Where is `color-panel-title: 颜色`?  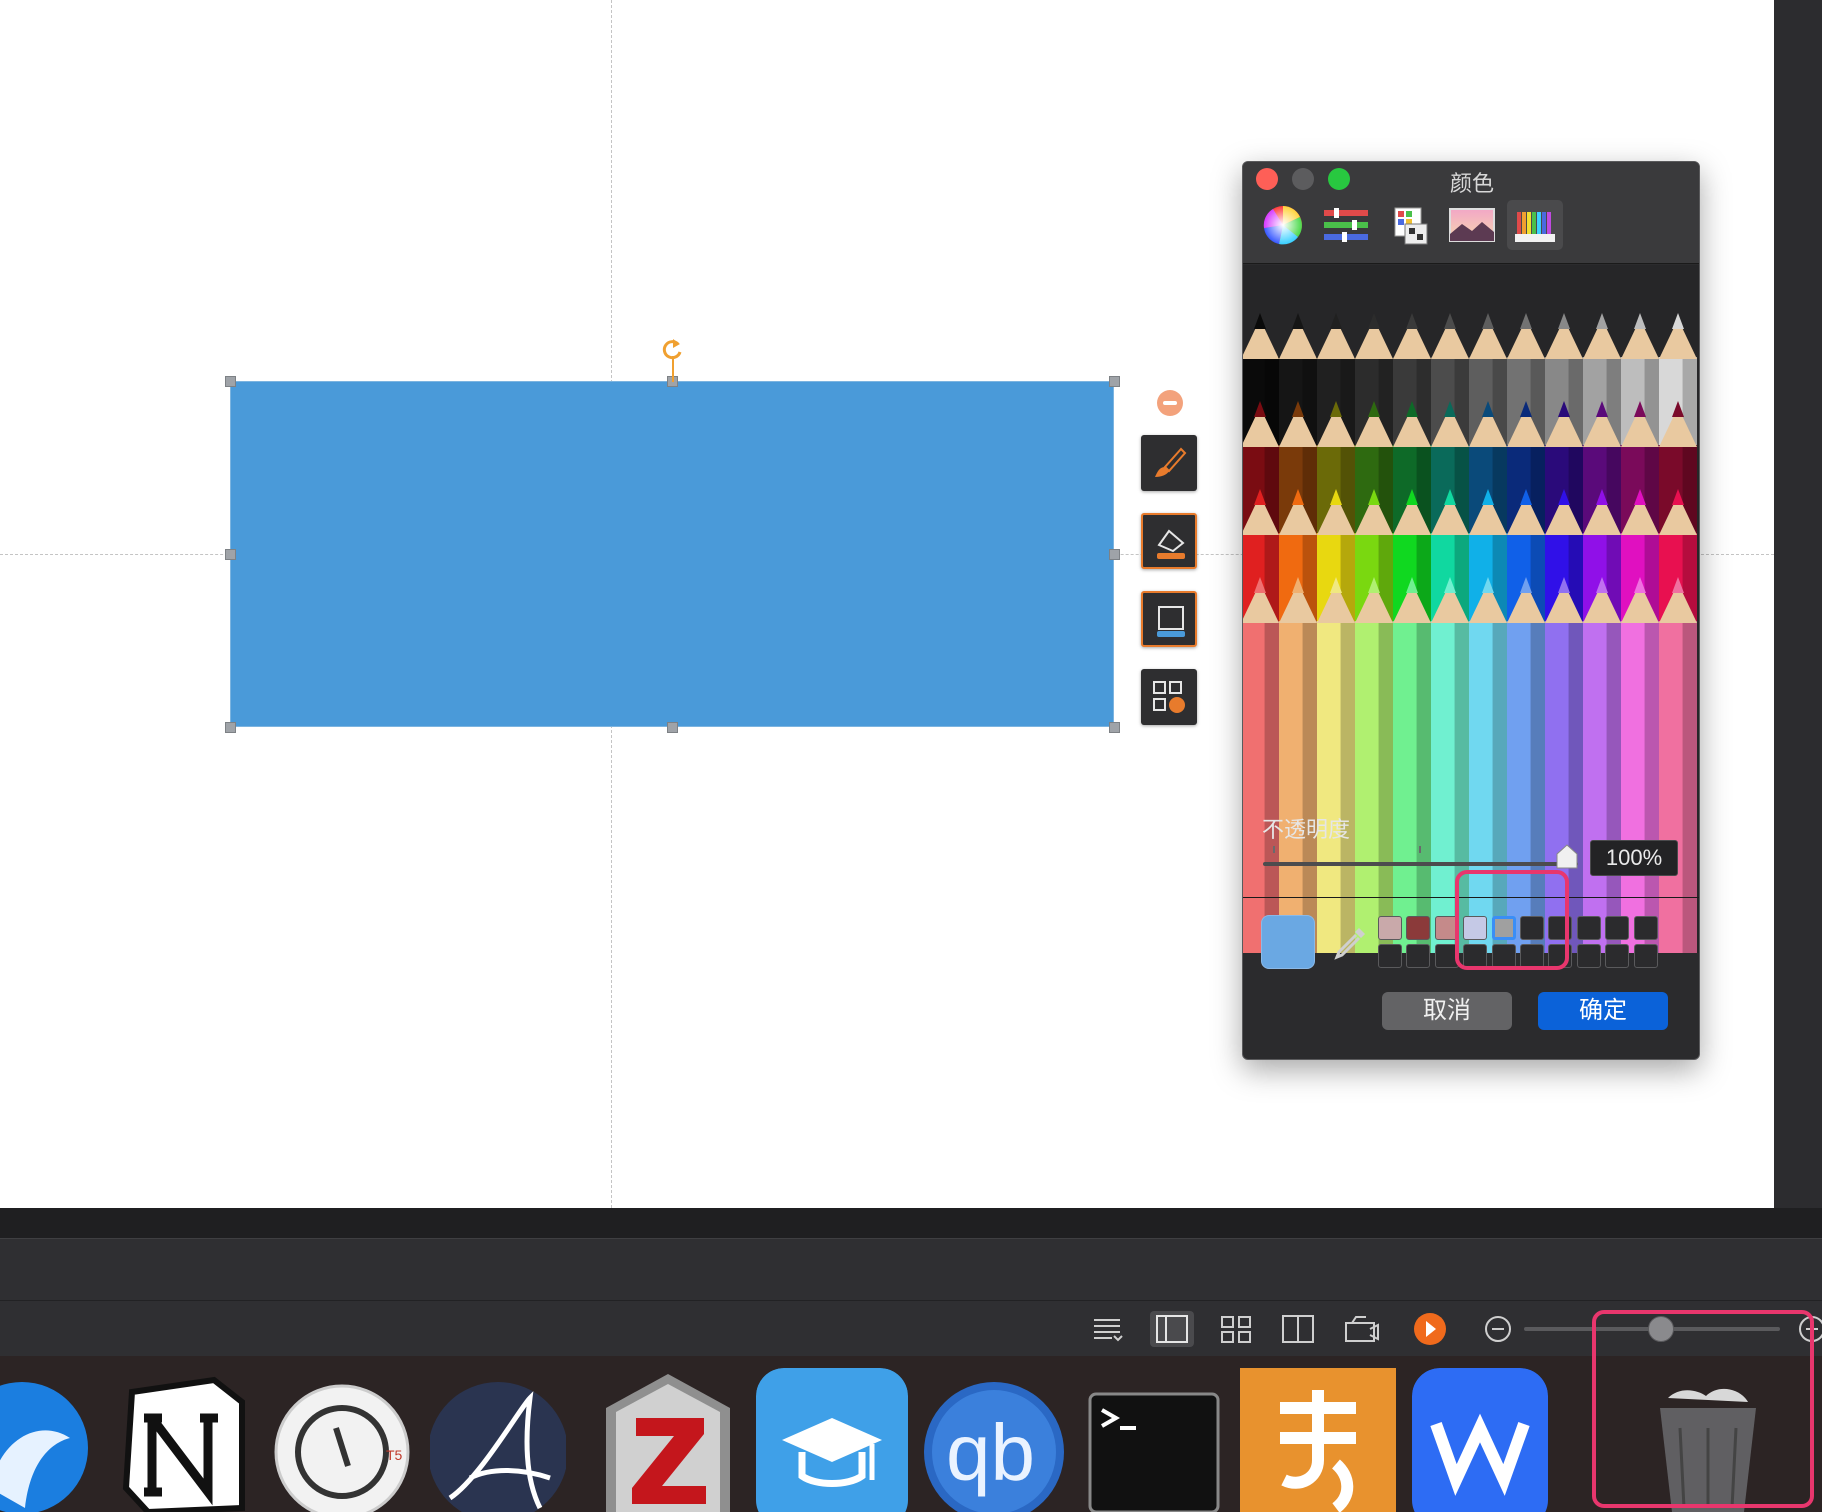
color-panel-title: 颜色 is located at coordinates (1471, 183).